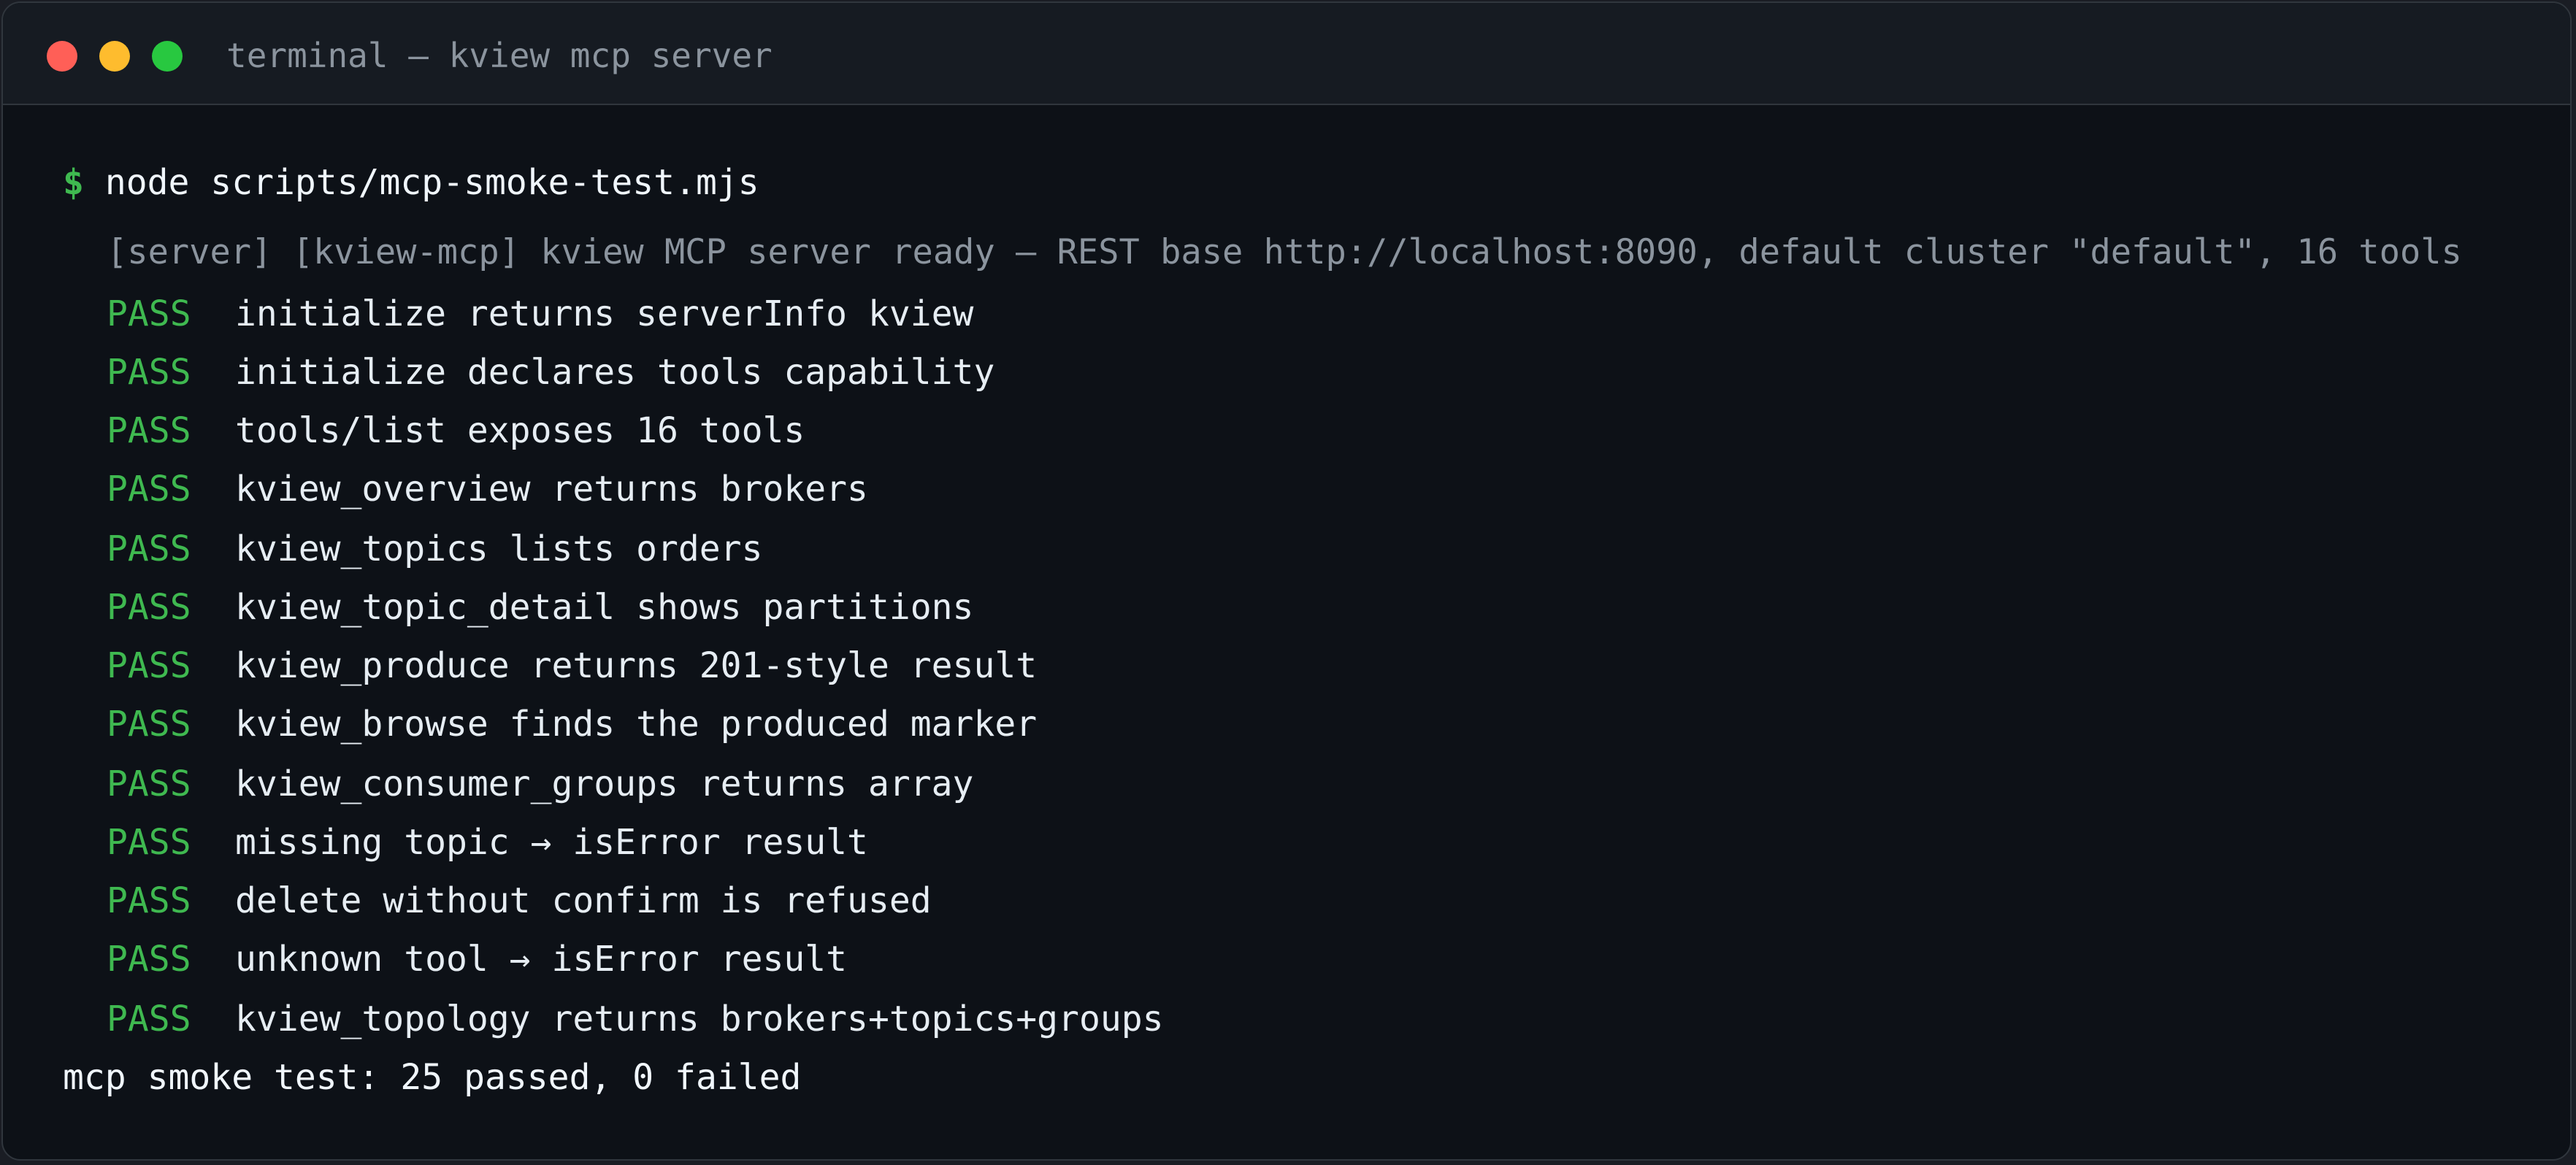 The height and width of the screenshot is (1165, 2576). What do you see at coordinates (604, 784) in the screenshot?
I see `result-text: kview_consumer_groups returns array` at bounding box center [604, 784].